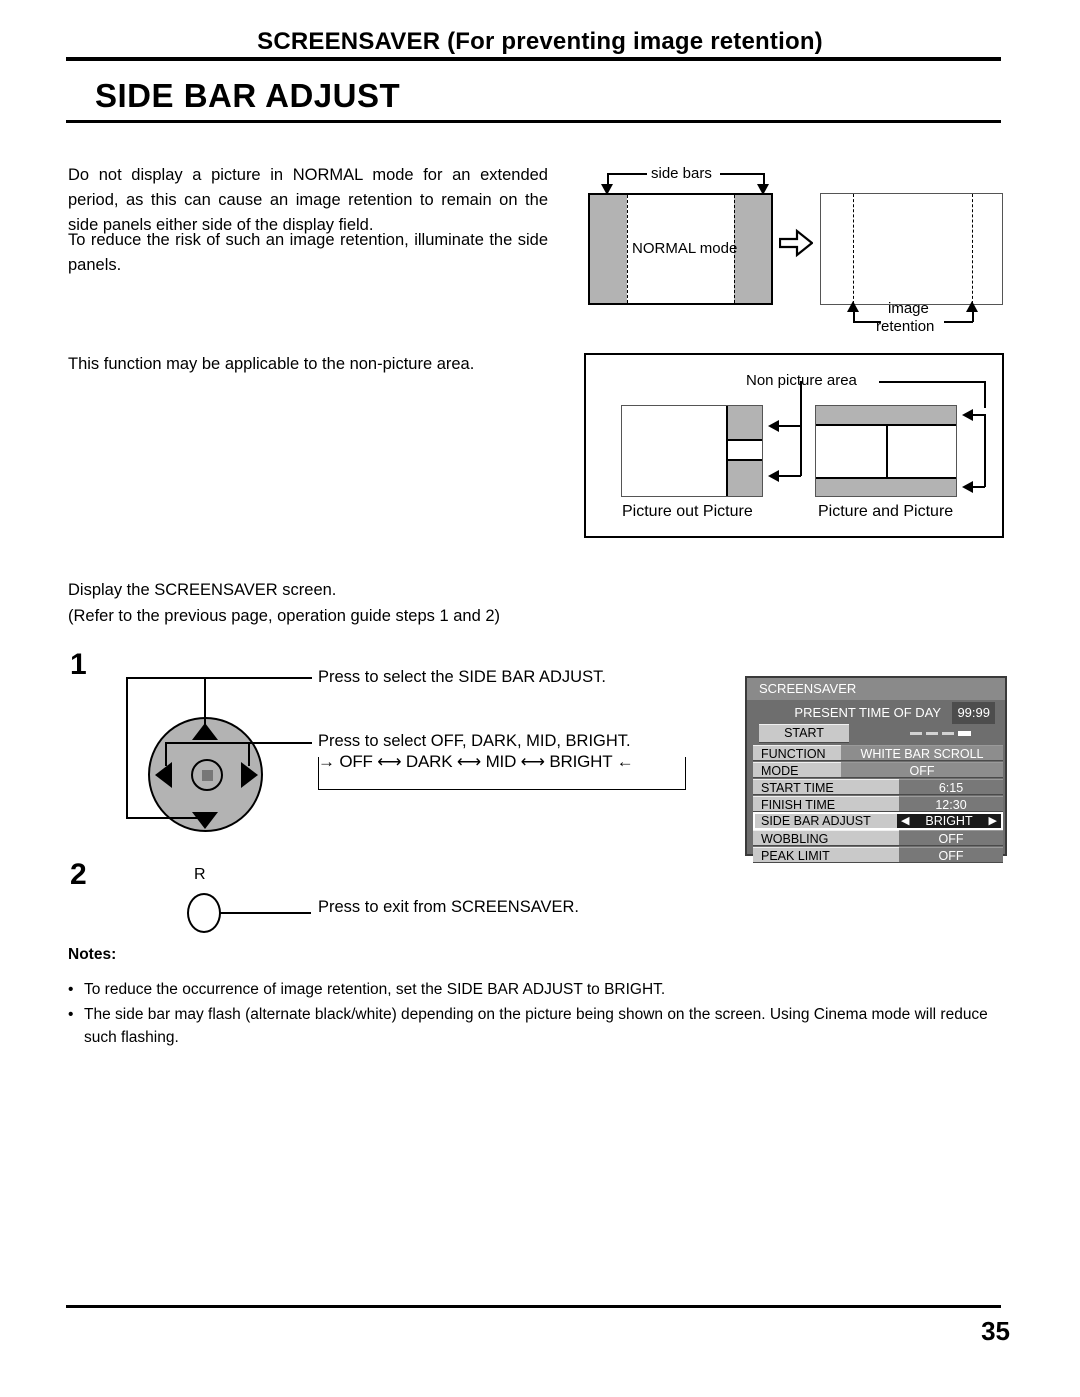 Image resolution: width=1080 pixels, height=1397 pixels. I want to click on caption-picture-and-picture: Picture and Picture, so click(886, 511).